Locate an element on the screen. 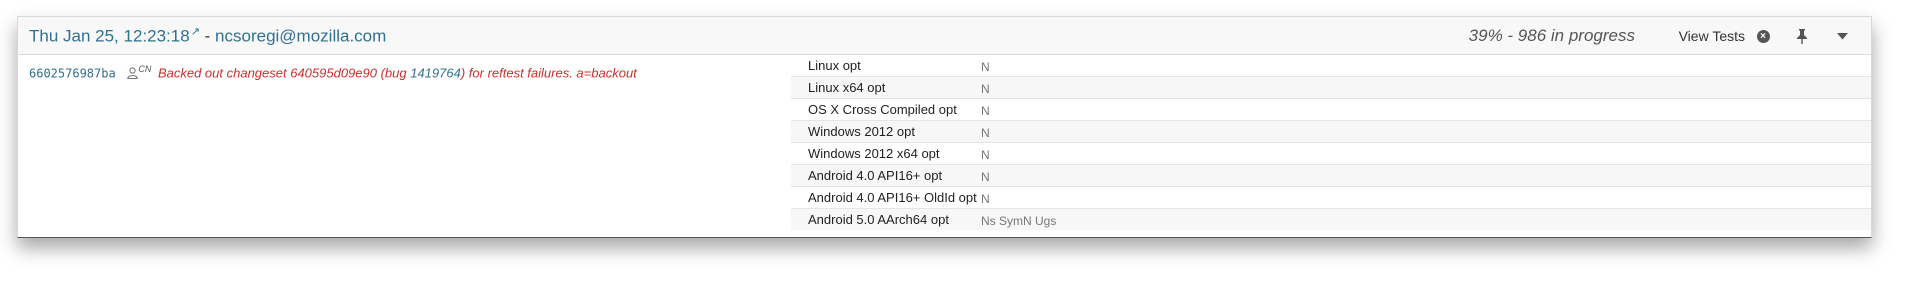 This screenshot has width=1920, height=285. platform-label: Android 5.0 AArch64 opt is located at coordinates (878, 219).